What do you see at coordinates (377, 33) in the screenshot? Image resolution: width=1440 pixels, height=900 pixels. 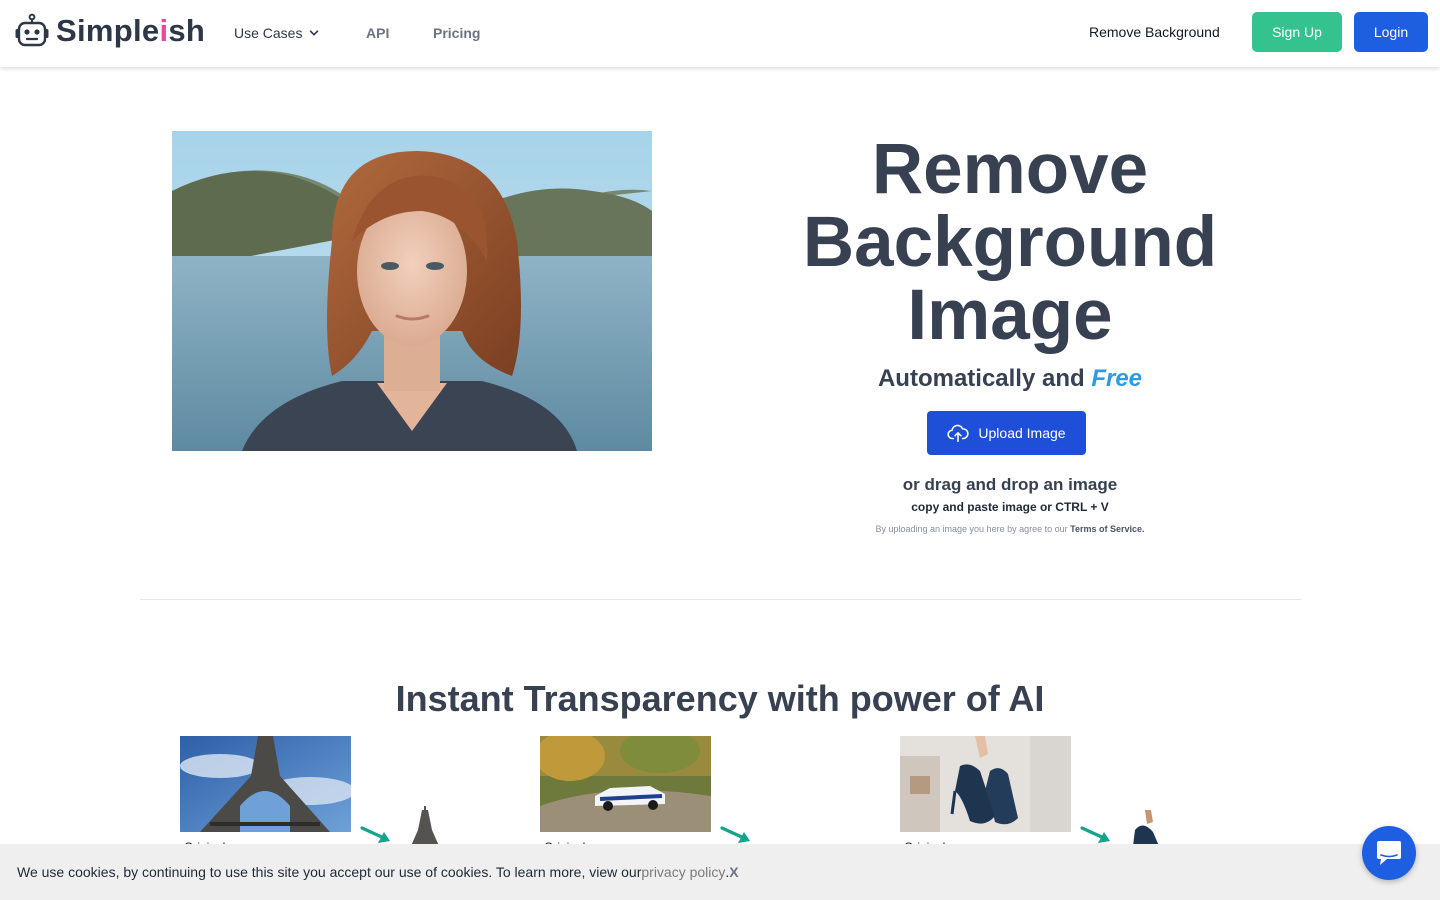 I see `nav-api-link: API` at bounding box center [377, 33].